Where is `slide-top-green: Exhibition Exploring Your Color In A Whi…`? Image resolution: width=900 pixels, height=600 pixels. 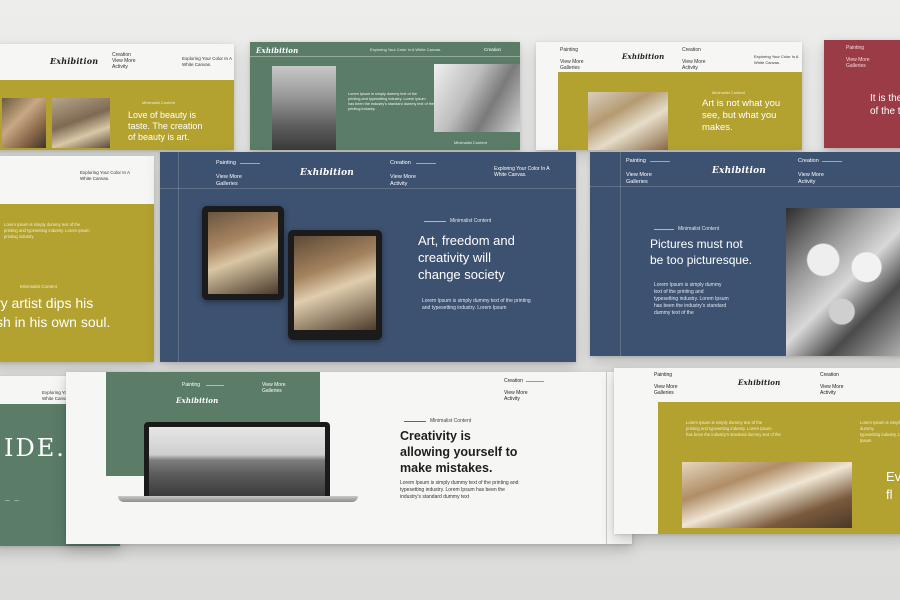 slide-top-green: Exhibition Exploring Your Color In A Whi… is located at coordinates (385, 96).